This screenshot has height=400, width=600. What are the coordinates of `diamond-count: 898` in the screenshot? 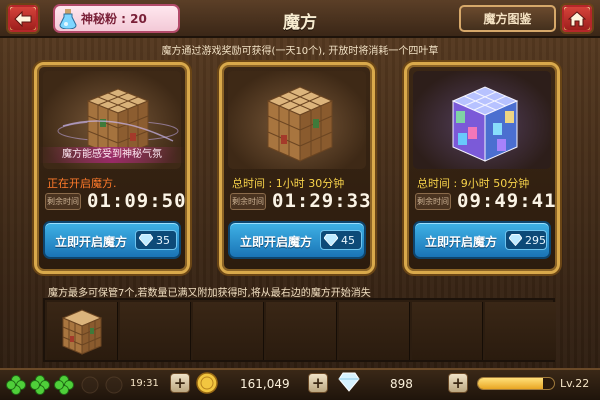 It's located at (401, 384).